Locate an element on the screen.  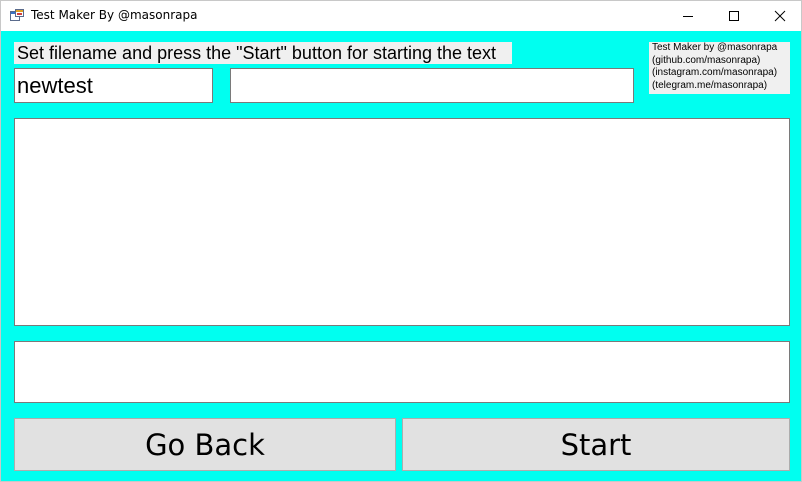
secondary-text-input is located at coordinates (432, 85).